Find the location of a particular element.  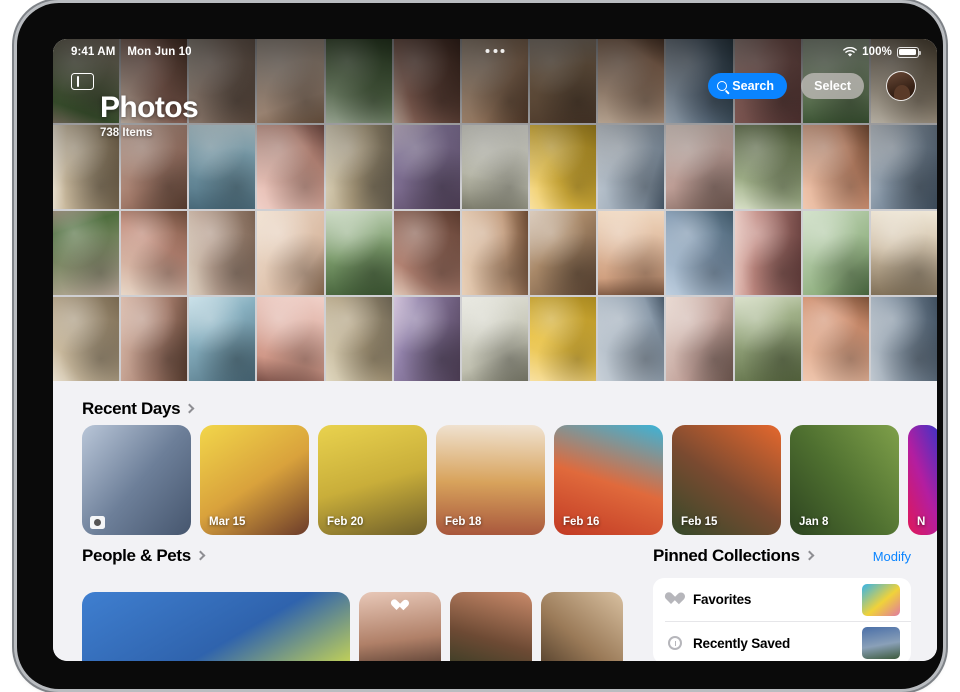

recent-day-label: N is located at coordinates (921, 522).